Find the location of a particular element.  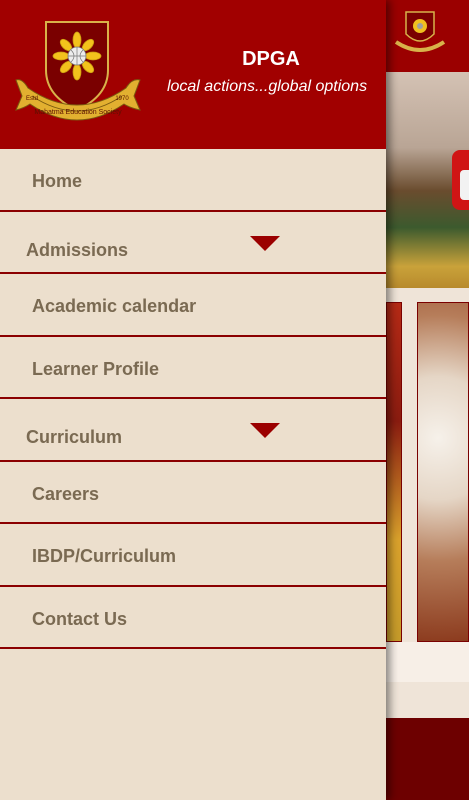

menu-item-label: Academic calendar is located at coordinates (114, 306).